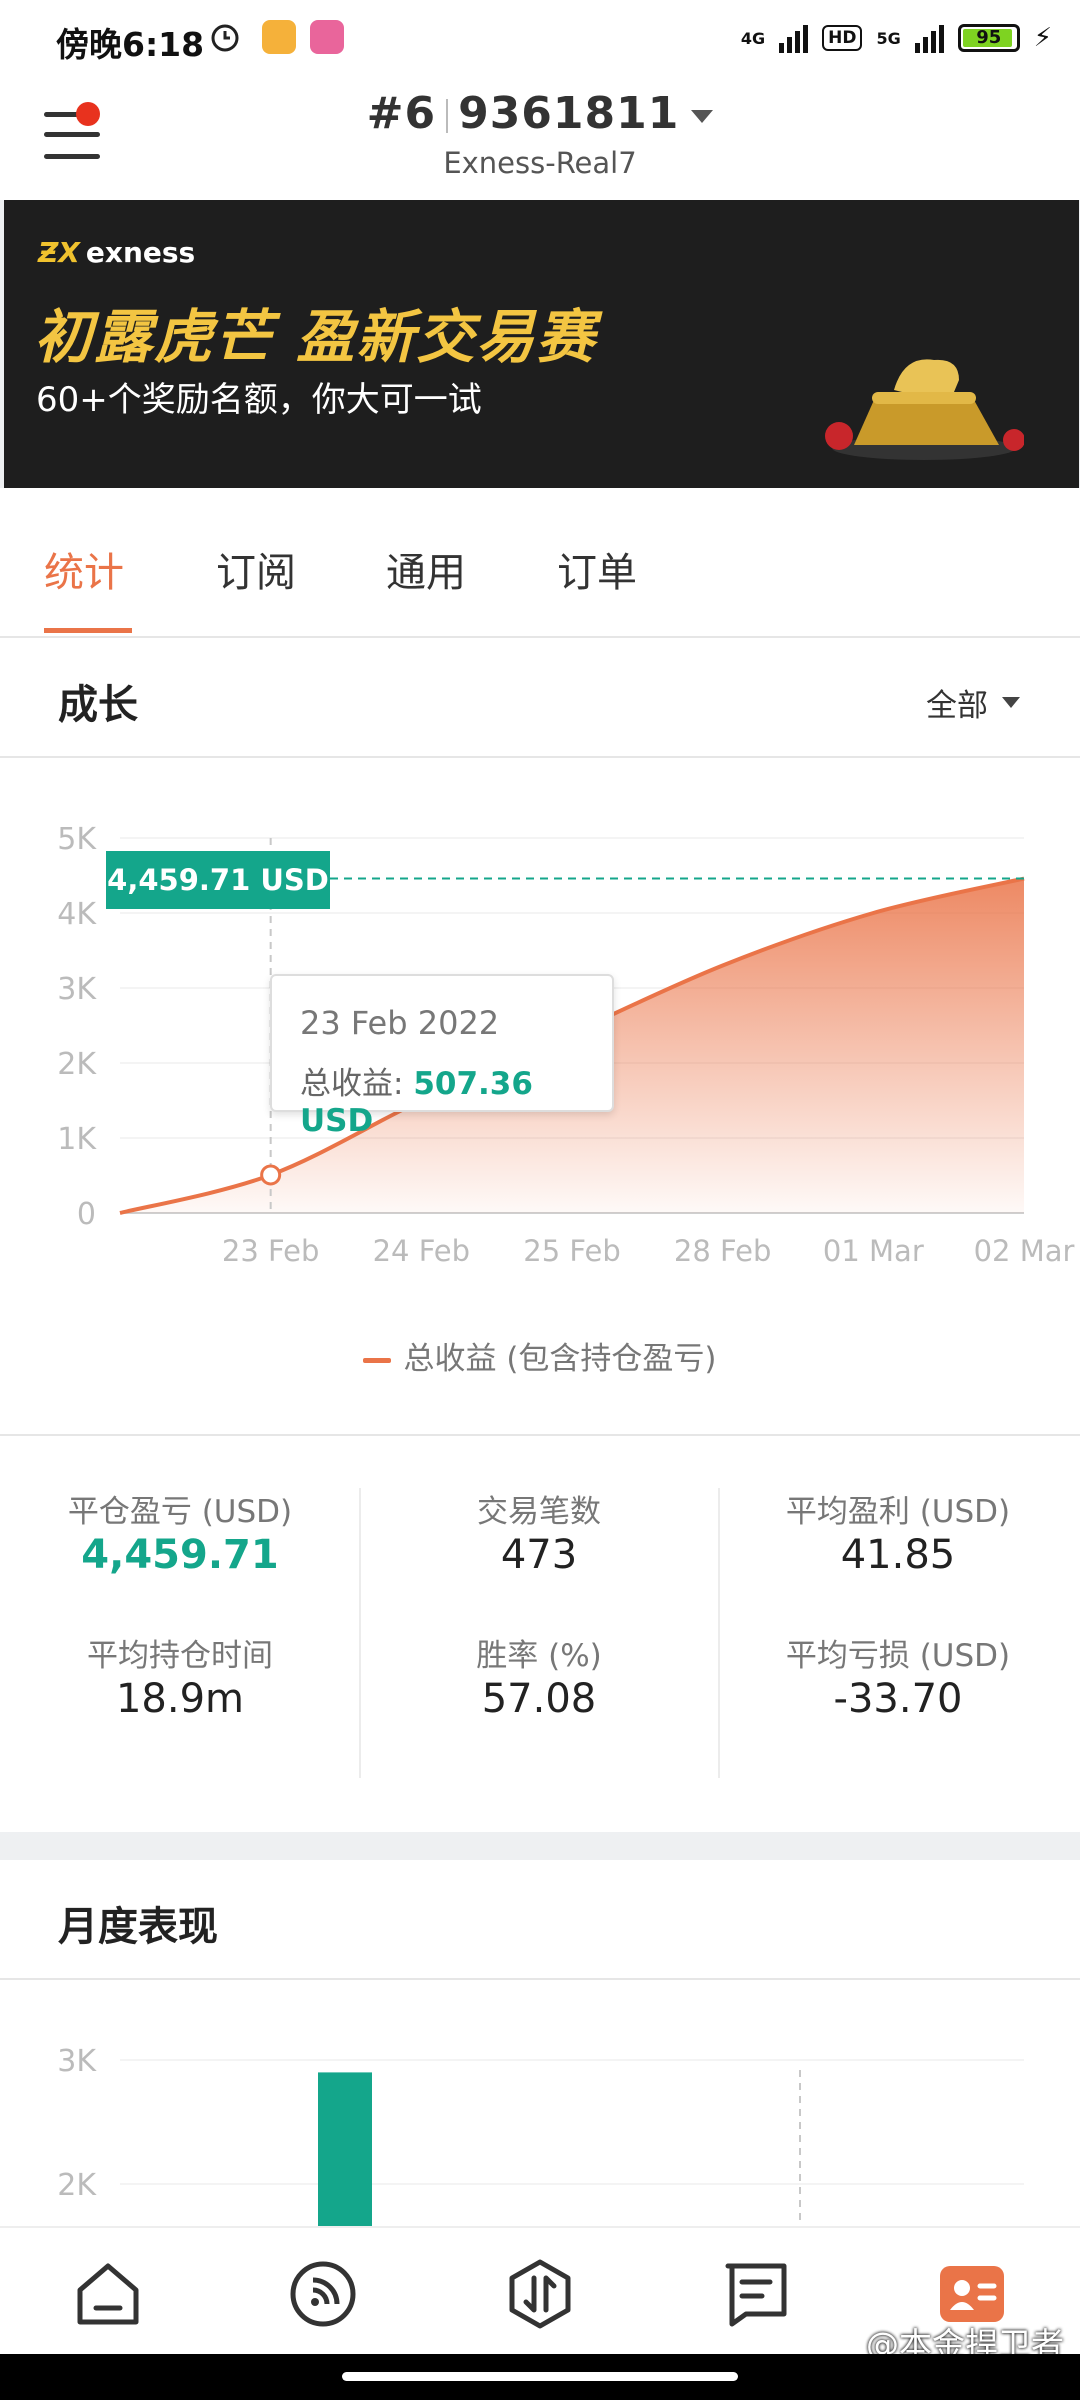  What do you see at coordinates (540, 1920) in the screenshot?
I see `monthly-header: 月度表现` at bounding box center [540, 1920].